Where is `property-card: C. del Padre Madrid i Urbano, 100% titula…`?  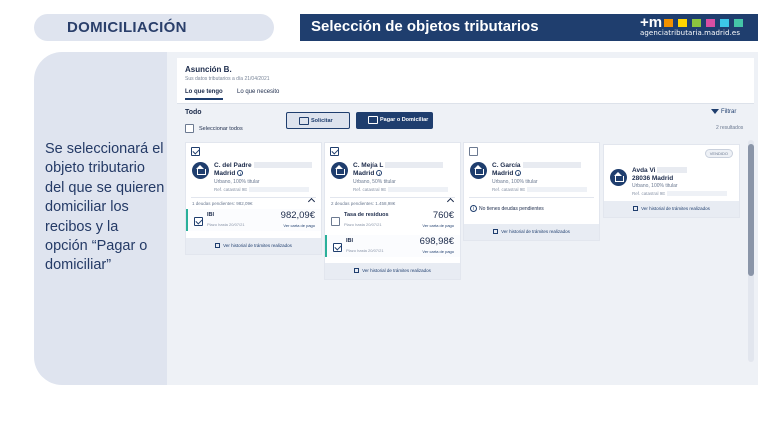 property-card: C. del Padre Madrid i Urbano, 100% titula… is located at coordinates (253, 198).